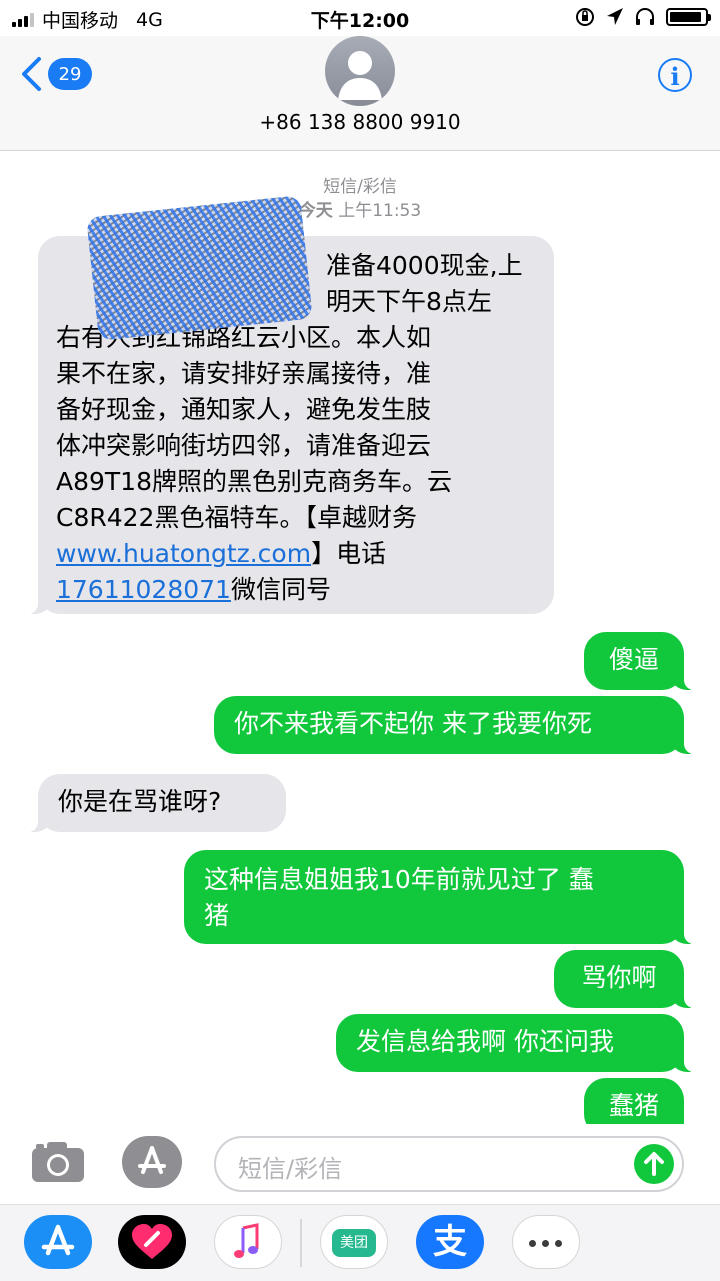  What do you see at coordinates (244, 373) in the screenshot?
I see `message-line: 果不在家，请安排好亲属接待，准` at bounding box center [244, 373].